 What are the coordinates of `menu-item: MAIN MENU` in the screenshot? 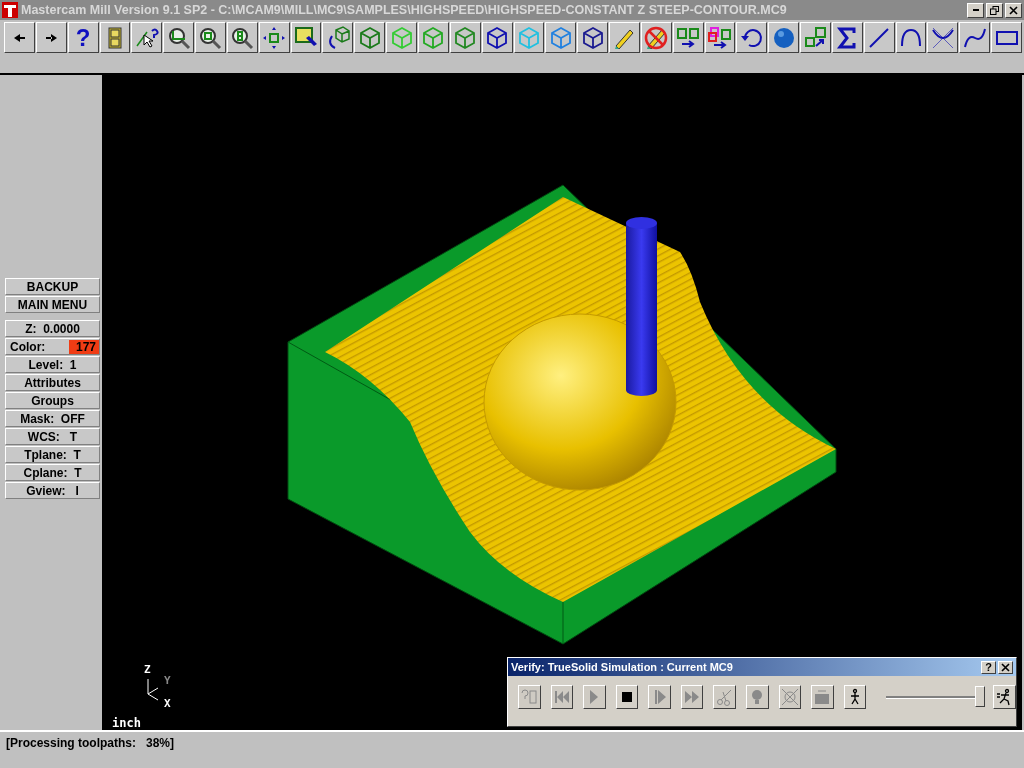 It's located at (52, 304).